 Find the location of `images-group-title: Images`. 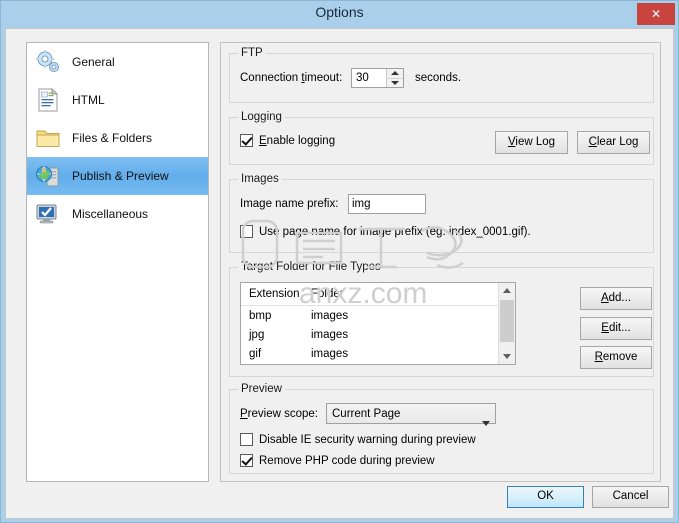

images-group-title: Images is located at coordinates (260, 179).